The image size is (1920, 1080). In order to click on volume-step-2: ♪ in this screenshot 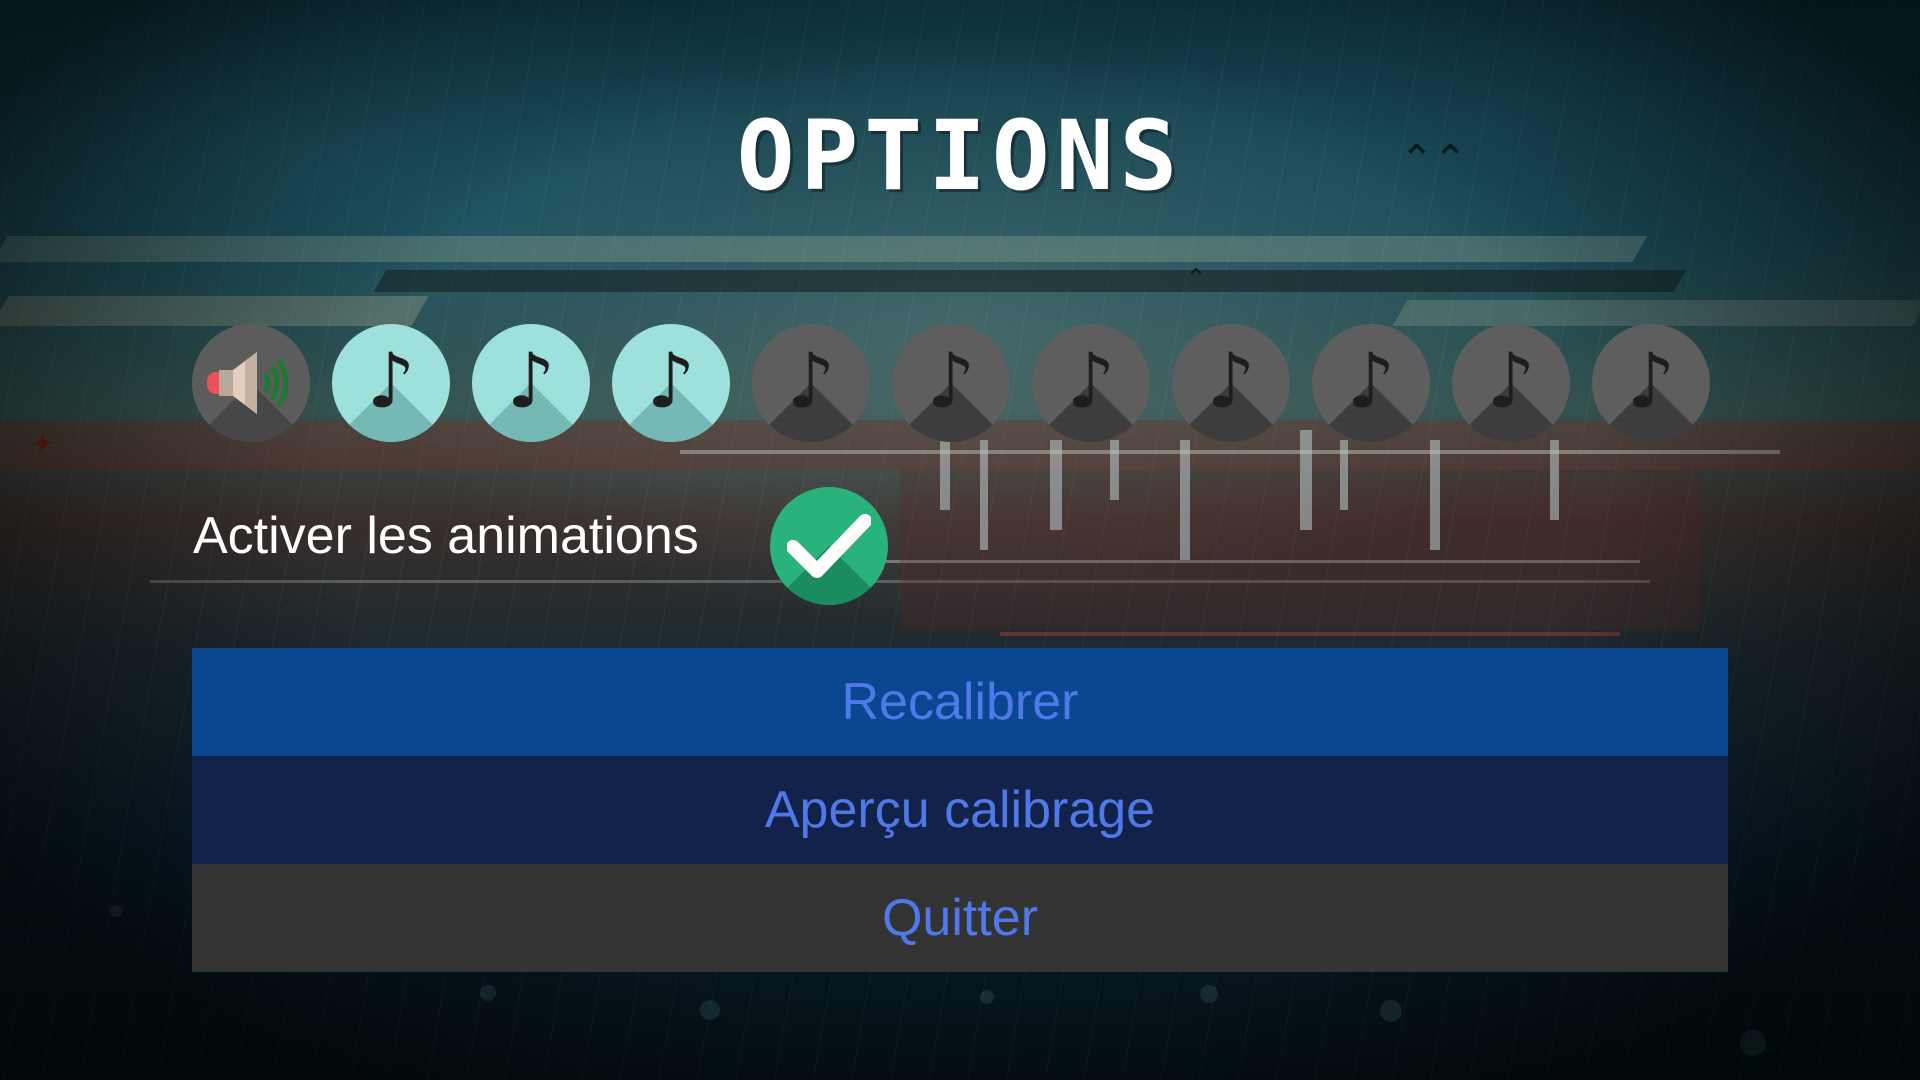, I will do `click(531, 383)`.